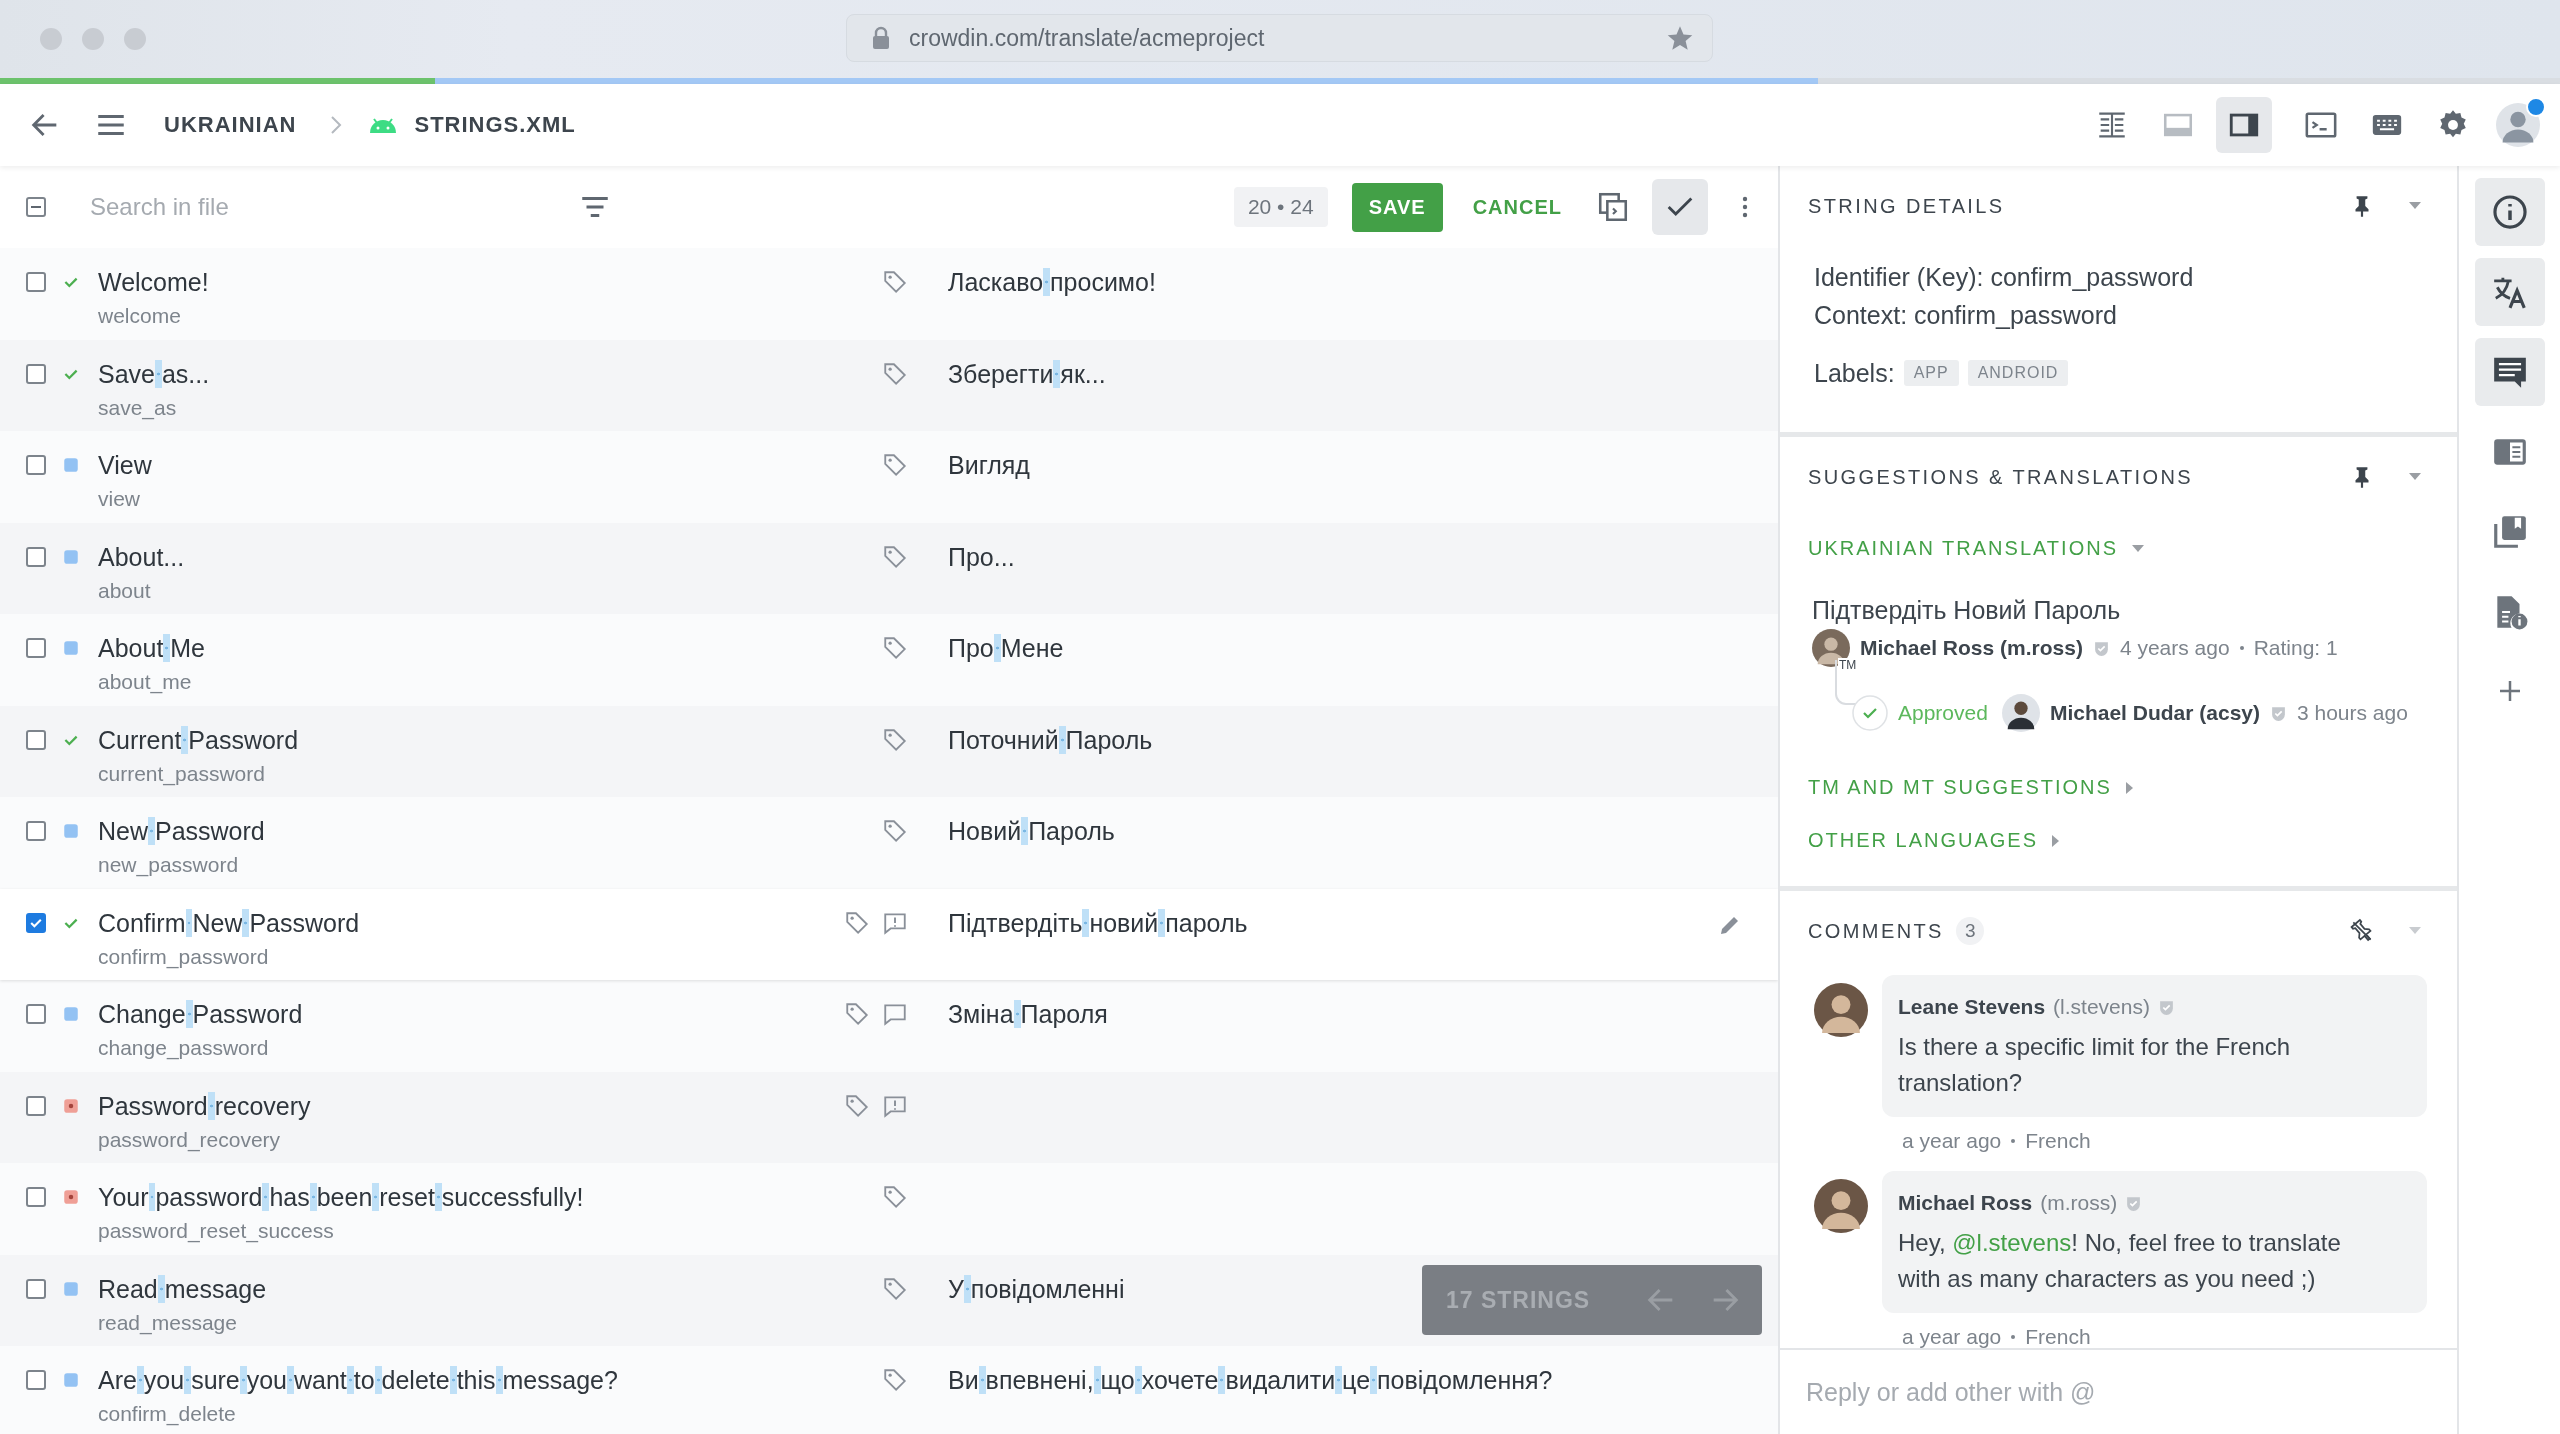 This screenshot has height=1434, width=2560. Describe the element at coordinates (889, 934) in the screenshot. I see `string-row: Confirm New Password confirm_password Підтвердіть новий пароль` at that location.